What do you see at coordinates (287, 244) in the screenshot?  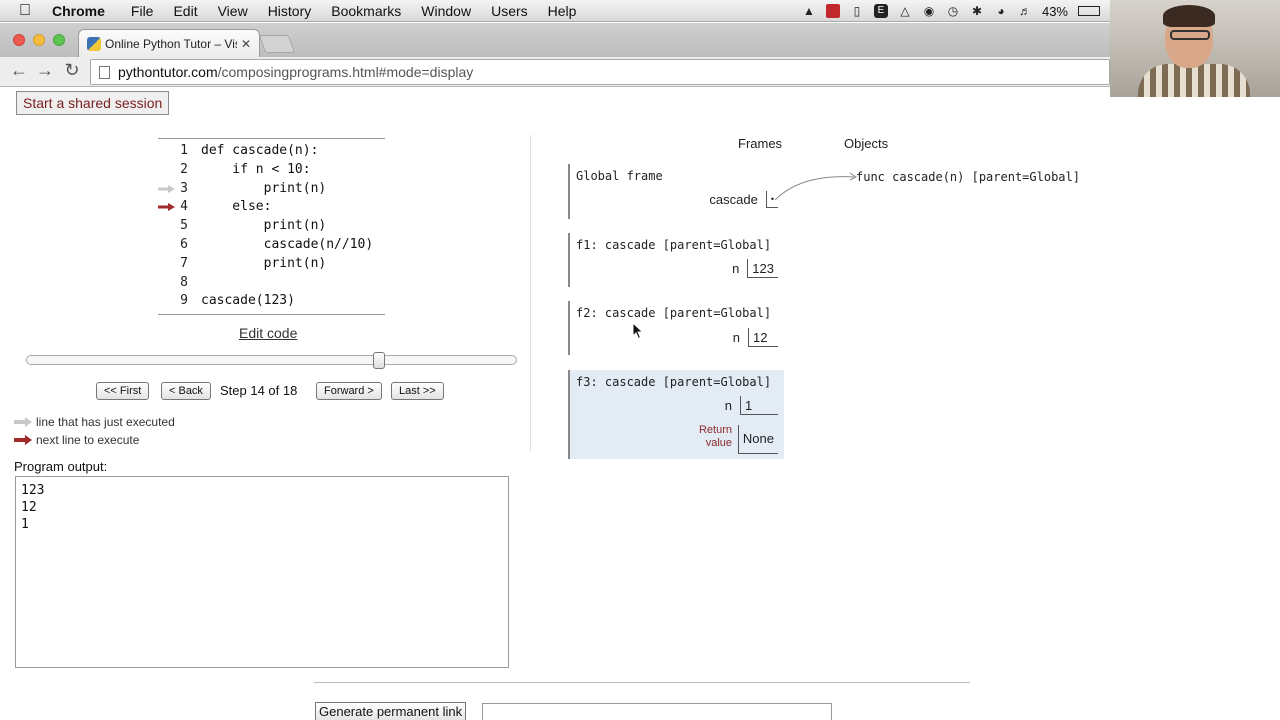 I see `code-text: cascade(n//10)` at bounding box center [287, 244].